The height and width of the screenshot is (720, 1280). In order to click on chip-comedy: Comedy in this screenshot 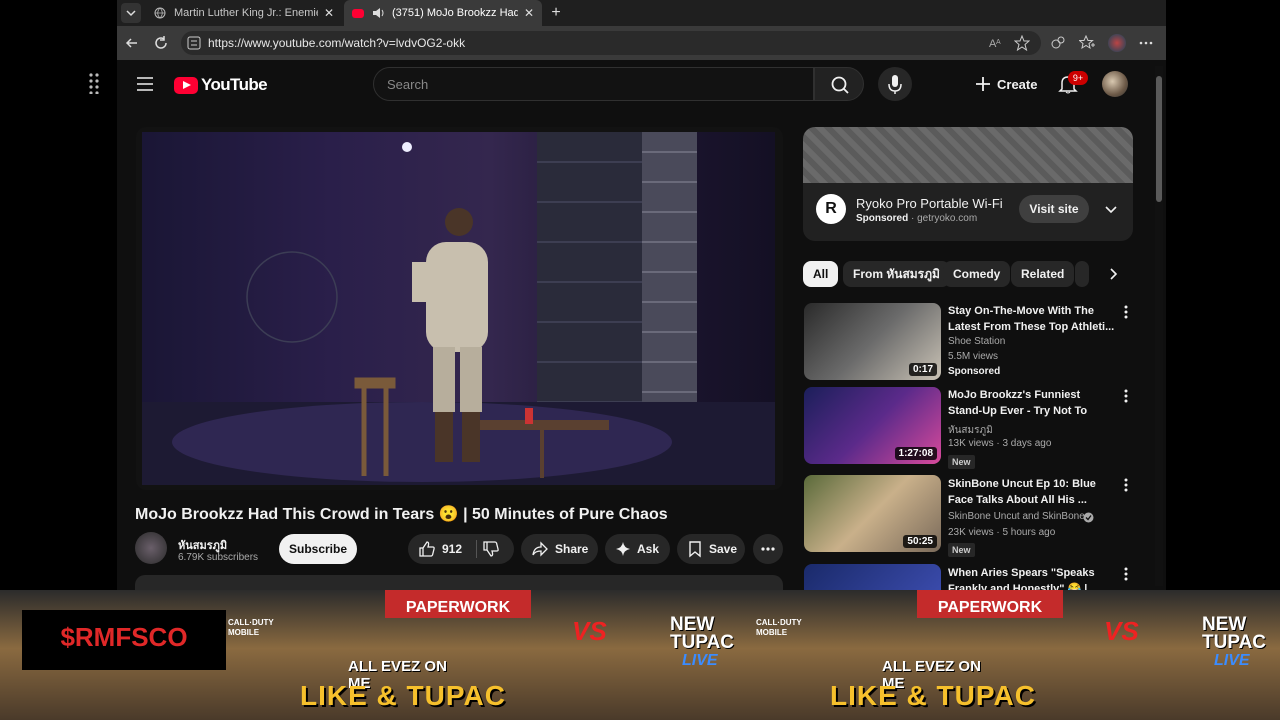, I will do `click(977, 274)`.